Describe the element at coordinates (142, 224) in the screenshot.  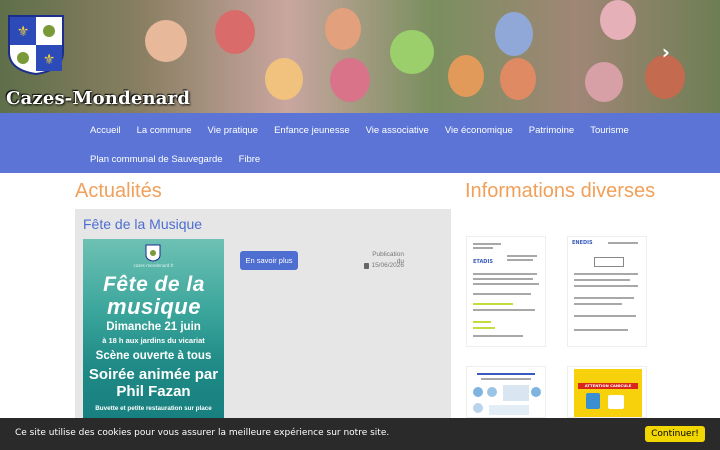
I see `article-title: Fête de la Musique` at that location.